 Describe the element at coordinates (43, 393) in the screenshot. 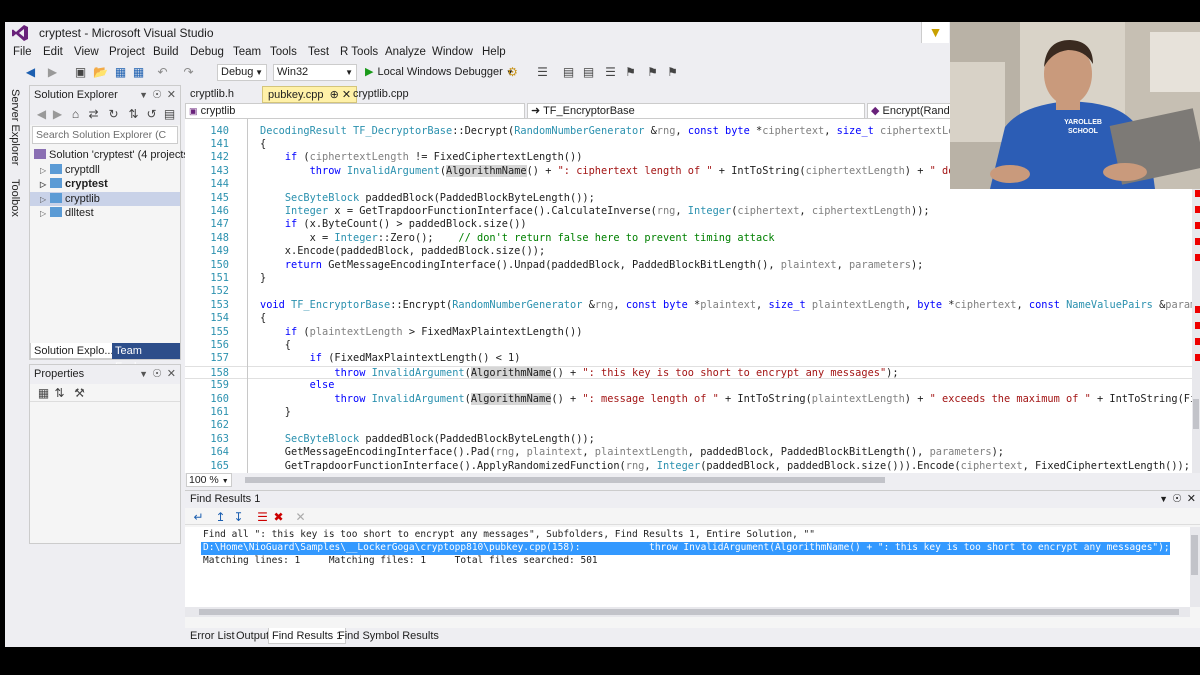

I see `categorized-icon: ▦` at that location.